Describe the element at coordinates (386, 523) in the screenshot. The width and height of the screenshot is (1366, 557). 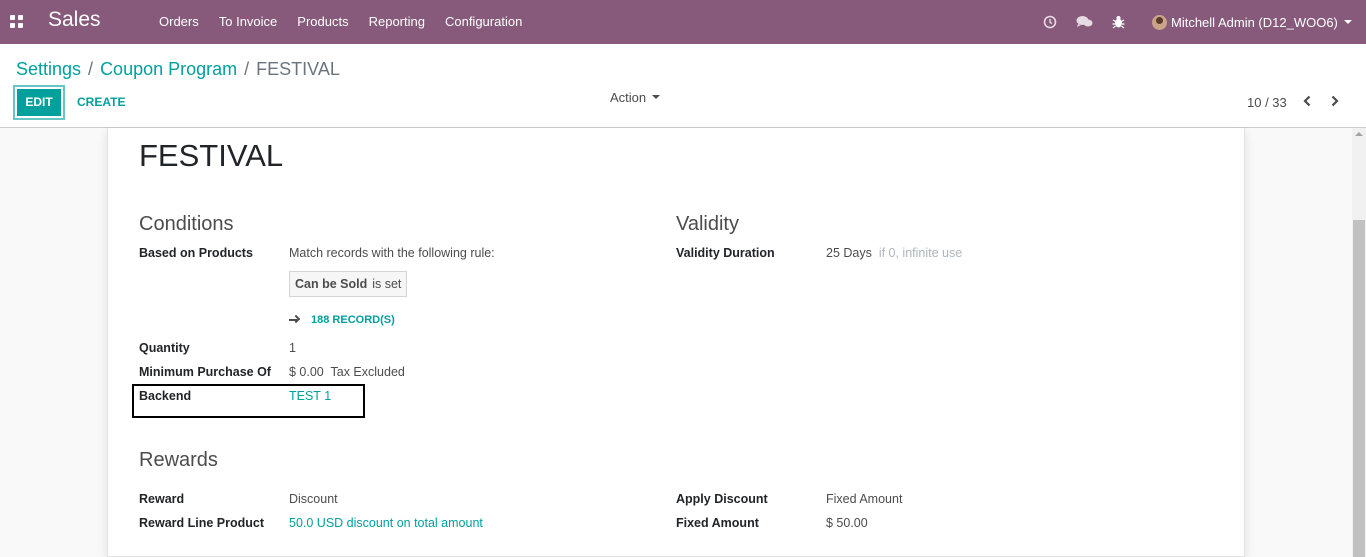
I see `reward-line-product-link: 50.0 USD discount on total amount` at that location.